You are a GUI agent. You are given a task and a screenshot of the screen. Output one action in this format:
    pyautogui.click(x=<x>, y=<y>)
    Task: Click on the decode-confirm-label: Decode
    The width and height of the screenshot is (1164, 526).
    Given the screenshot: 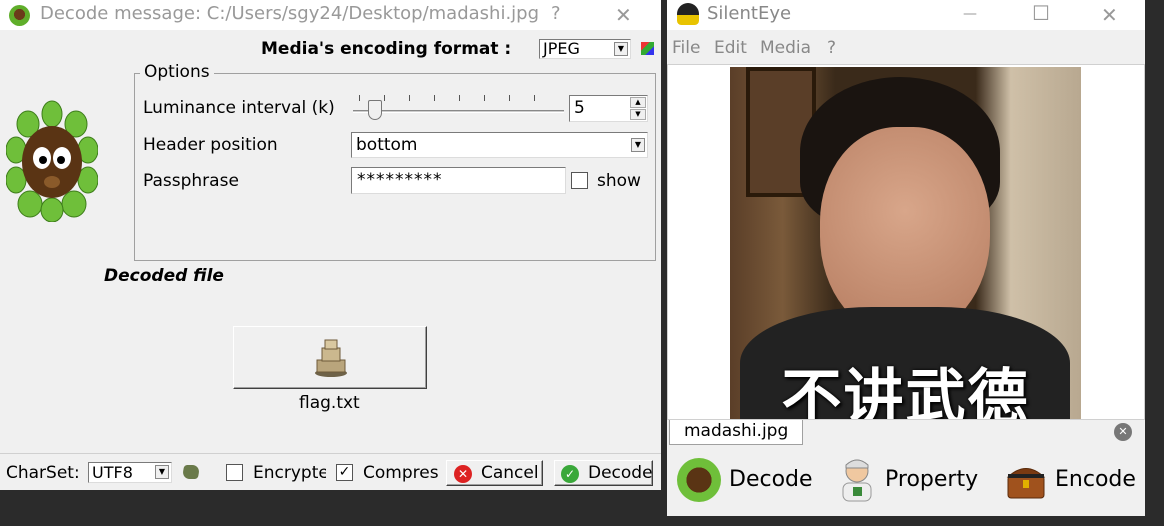 What is the action you would take?
    pyautogui.click(x=620, y=473)
    